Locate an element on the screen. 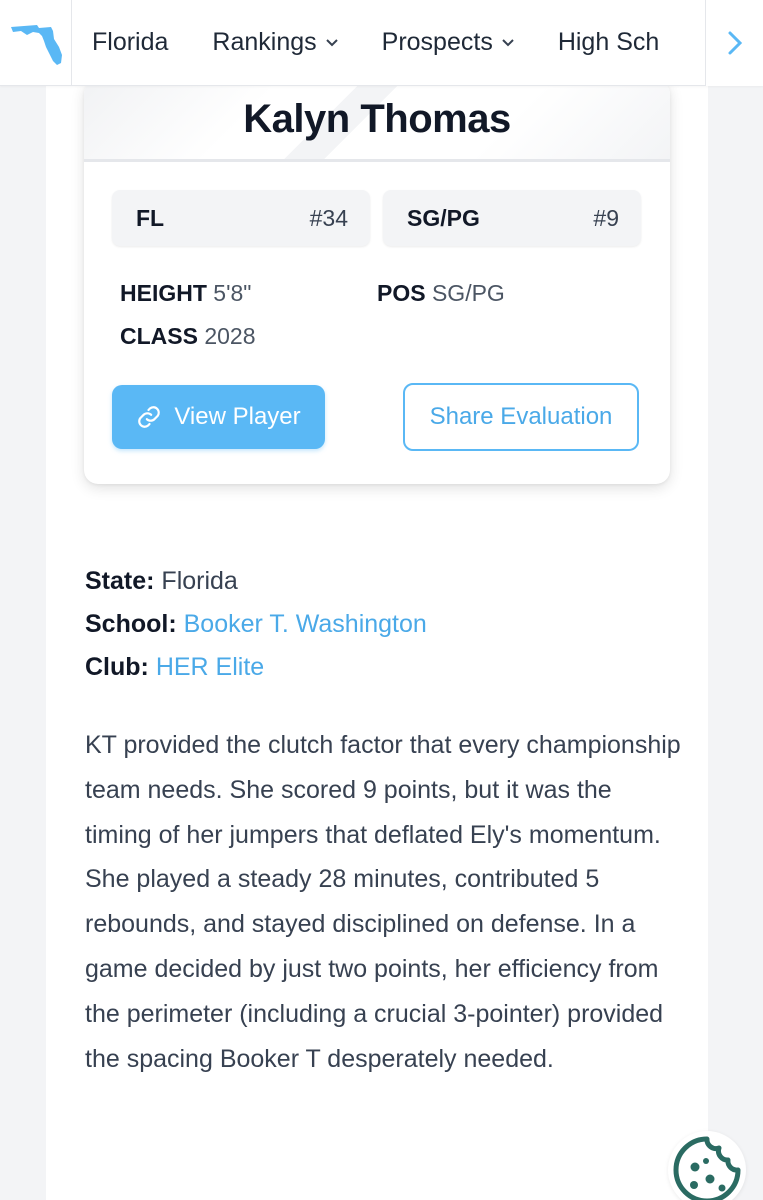 The image size is (763, 1200). link-icon is located at coordinates (149, 417).